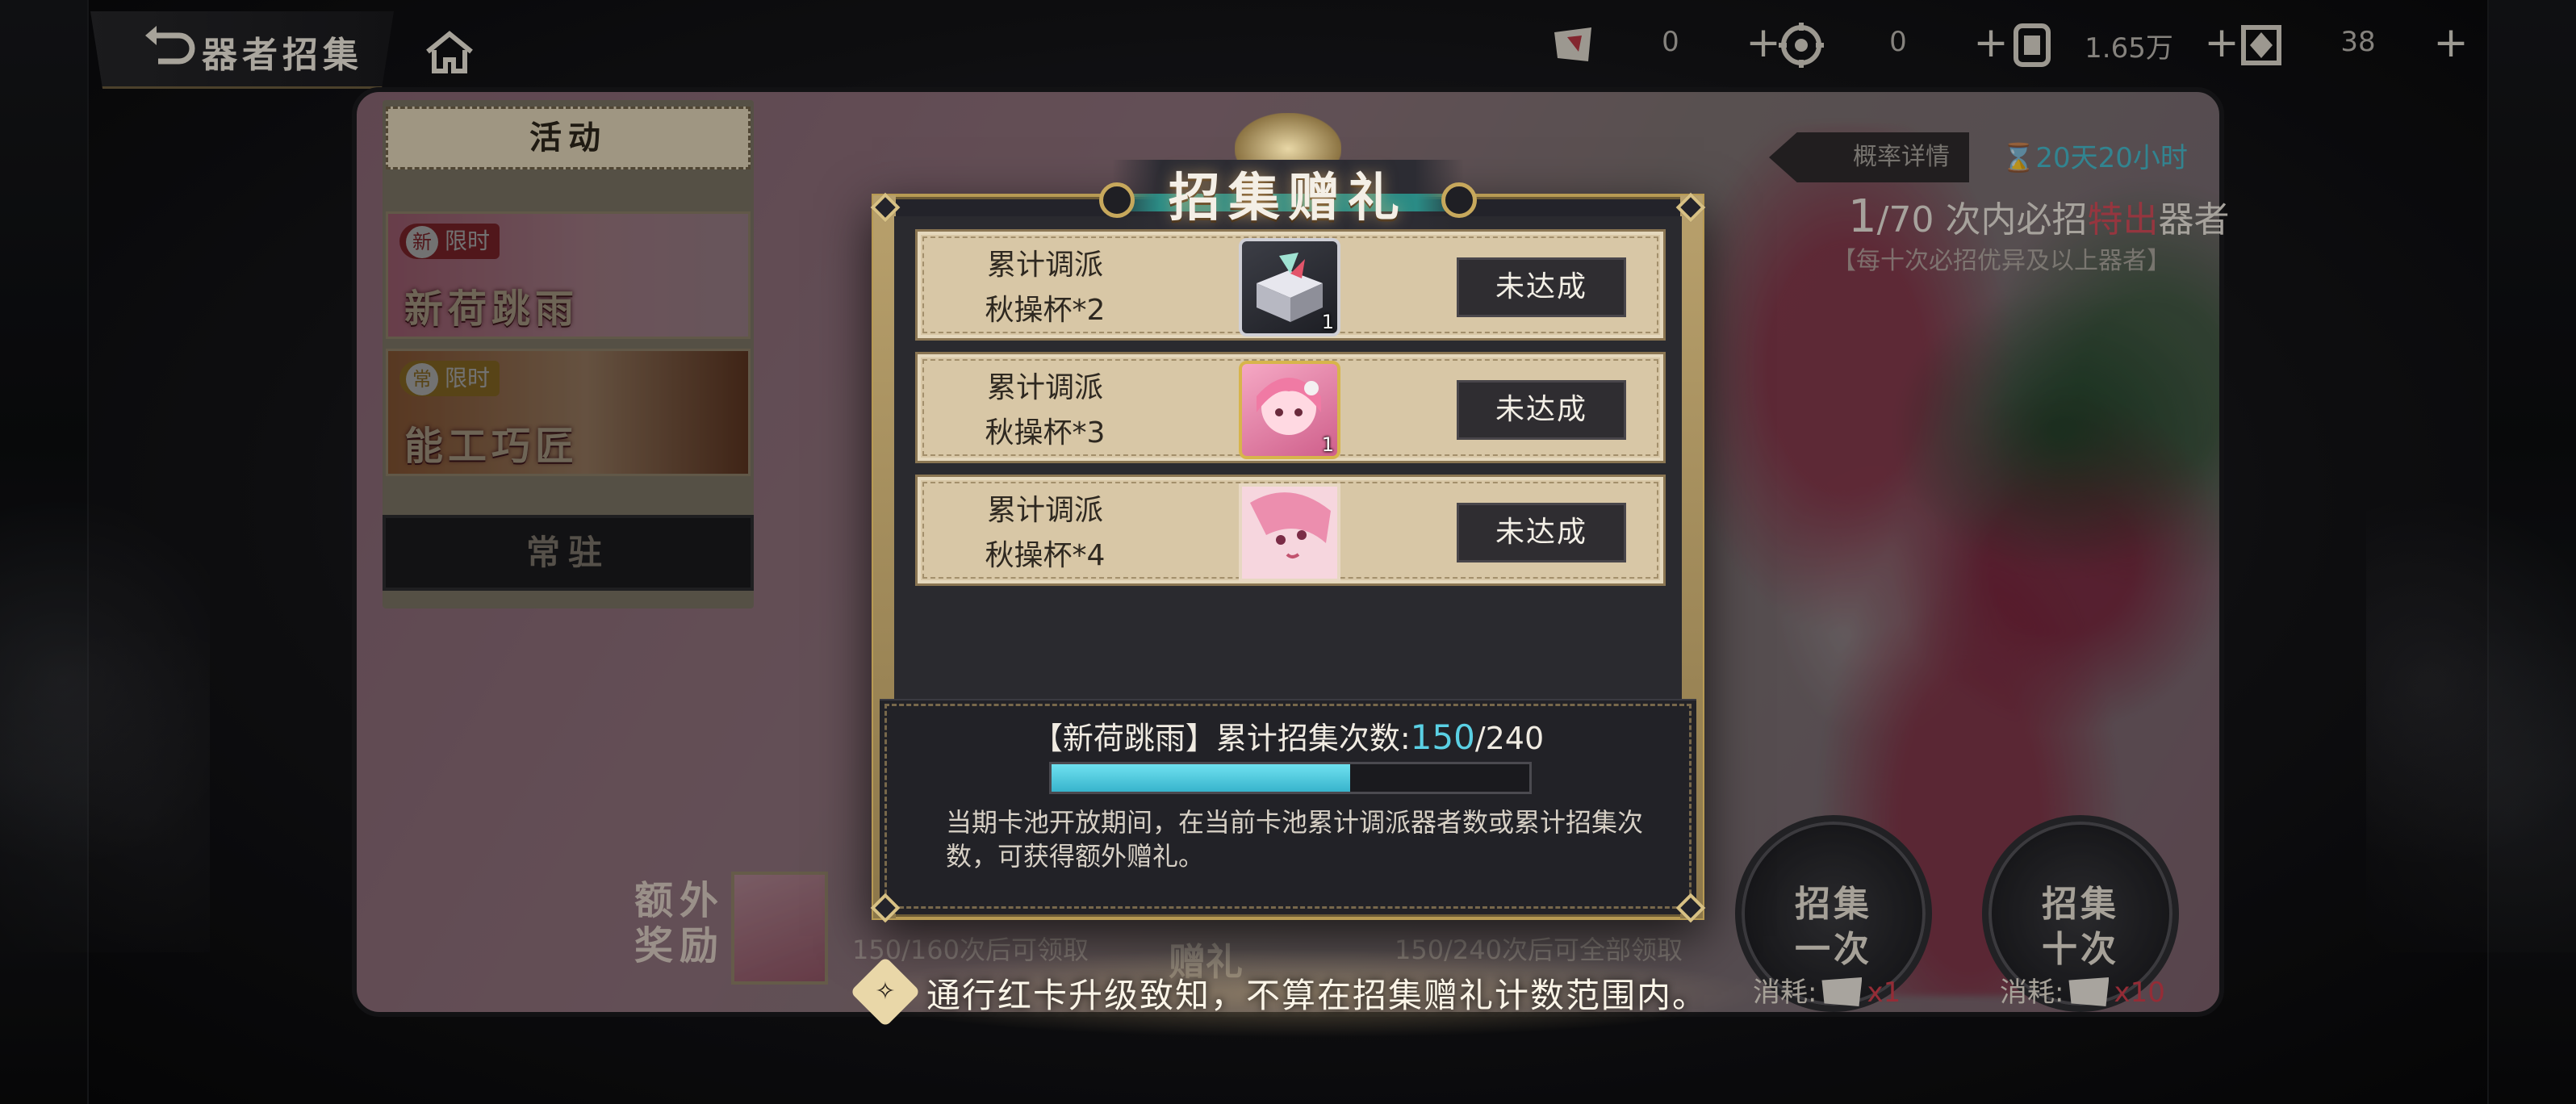 Image resolution: width=2576 pixels, height=1104 pixels. What do you see at coordinates (1045, 555) in the screenshot?
I see `condition-line: 秋操杯*4` at bounding box center [1045, 555].